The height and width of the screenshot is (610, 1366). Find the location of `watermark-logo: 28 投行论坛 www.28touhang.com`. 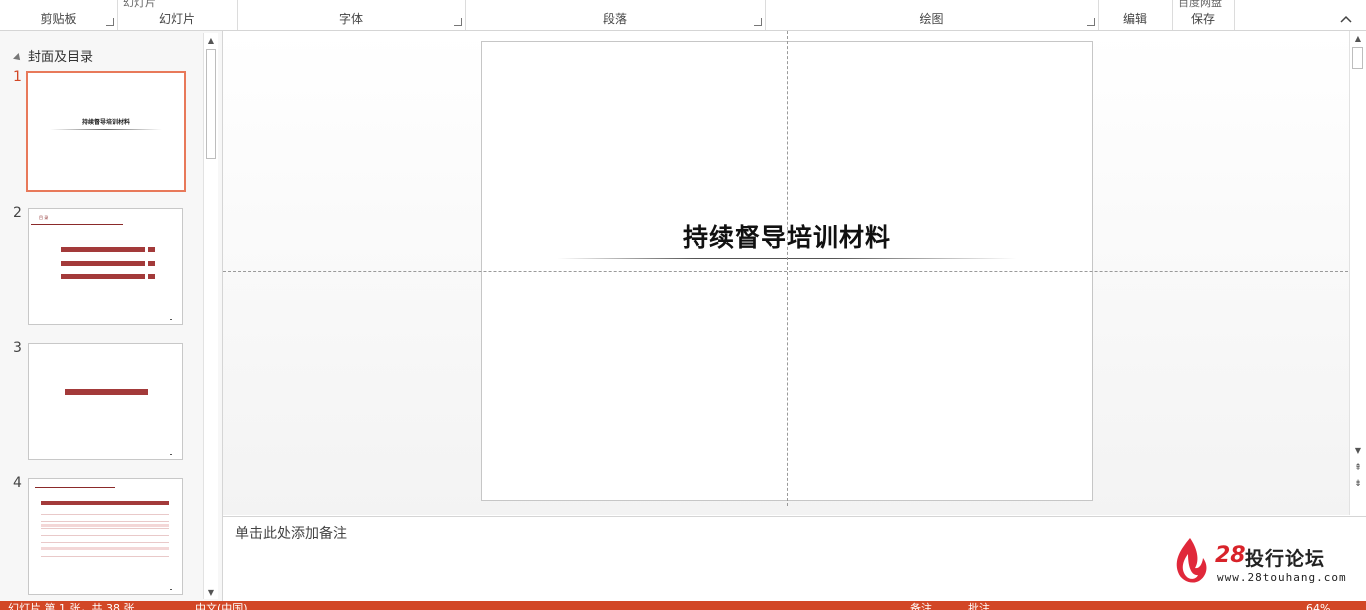

watermark-logo: 28 投行论坛 www.28touhang.com is located at coordinates (1267, 562).